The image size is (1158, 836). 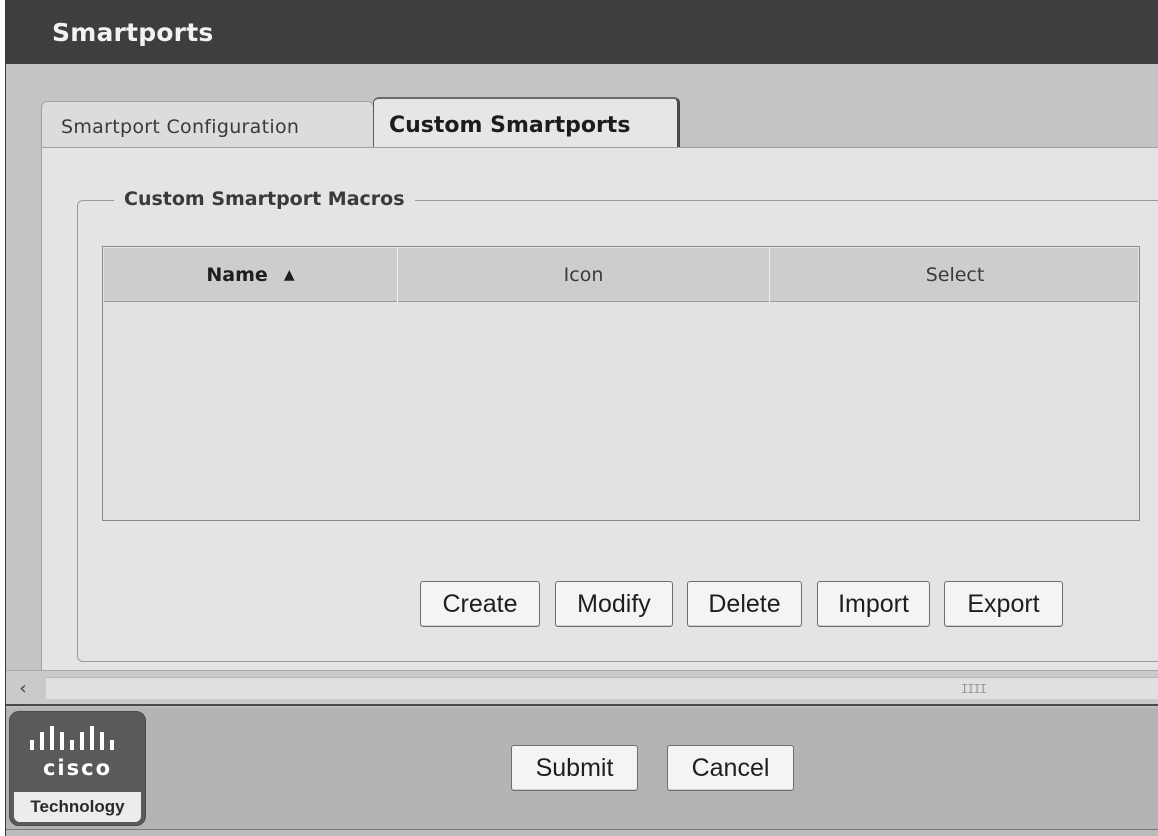 I want to click on footer-bar: cisco Technology Submit Cancel, so click(x=582, y=769).